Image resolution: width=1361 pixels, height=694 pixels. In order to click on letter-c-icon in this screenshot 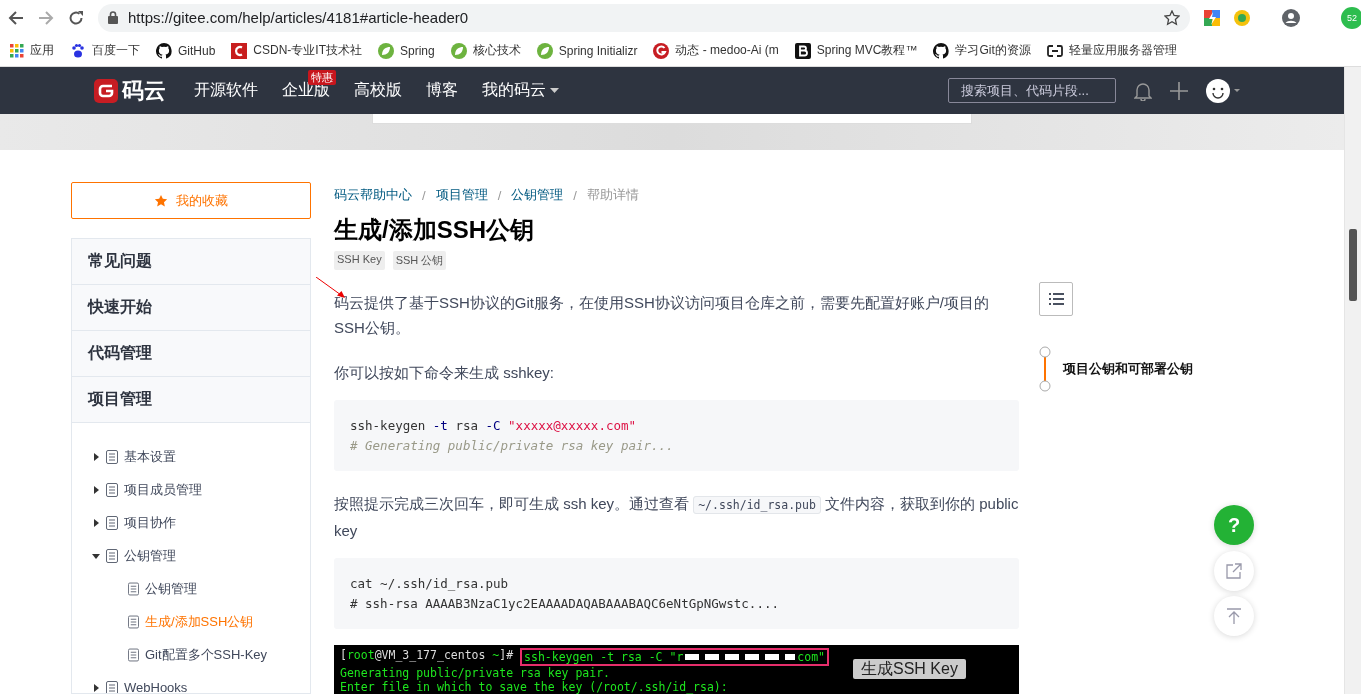, I will do `click(239, 50)`.